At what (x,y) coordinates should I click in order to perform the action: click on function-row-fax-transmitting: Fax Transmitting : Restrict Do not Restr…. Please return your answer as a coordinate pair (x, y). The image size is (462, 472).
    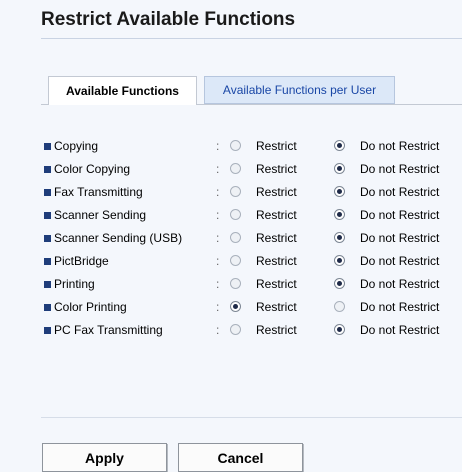
    Looking at the image, I should click on (253, 191).